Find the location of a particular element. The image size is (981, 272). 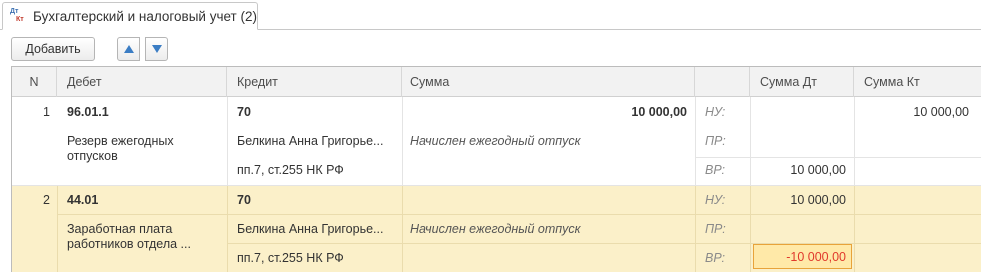

move-down-button is located at coordinates (156, 49).